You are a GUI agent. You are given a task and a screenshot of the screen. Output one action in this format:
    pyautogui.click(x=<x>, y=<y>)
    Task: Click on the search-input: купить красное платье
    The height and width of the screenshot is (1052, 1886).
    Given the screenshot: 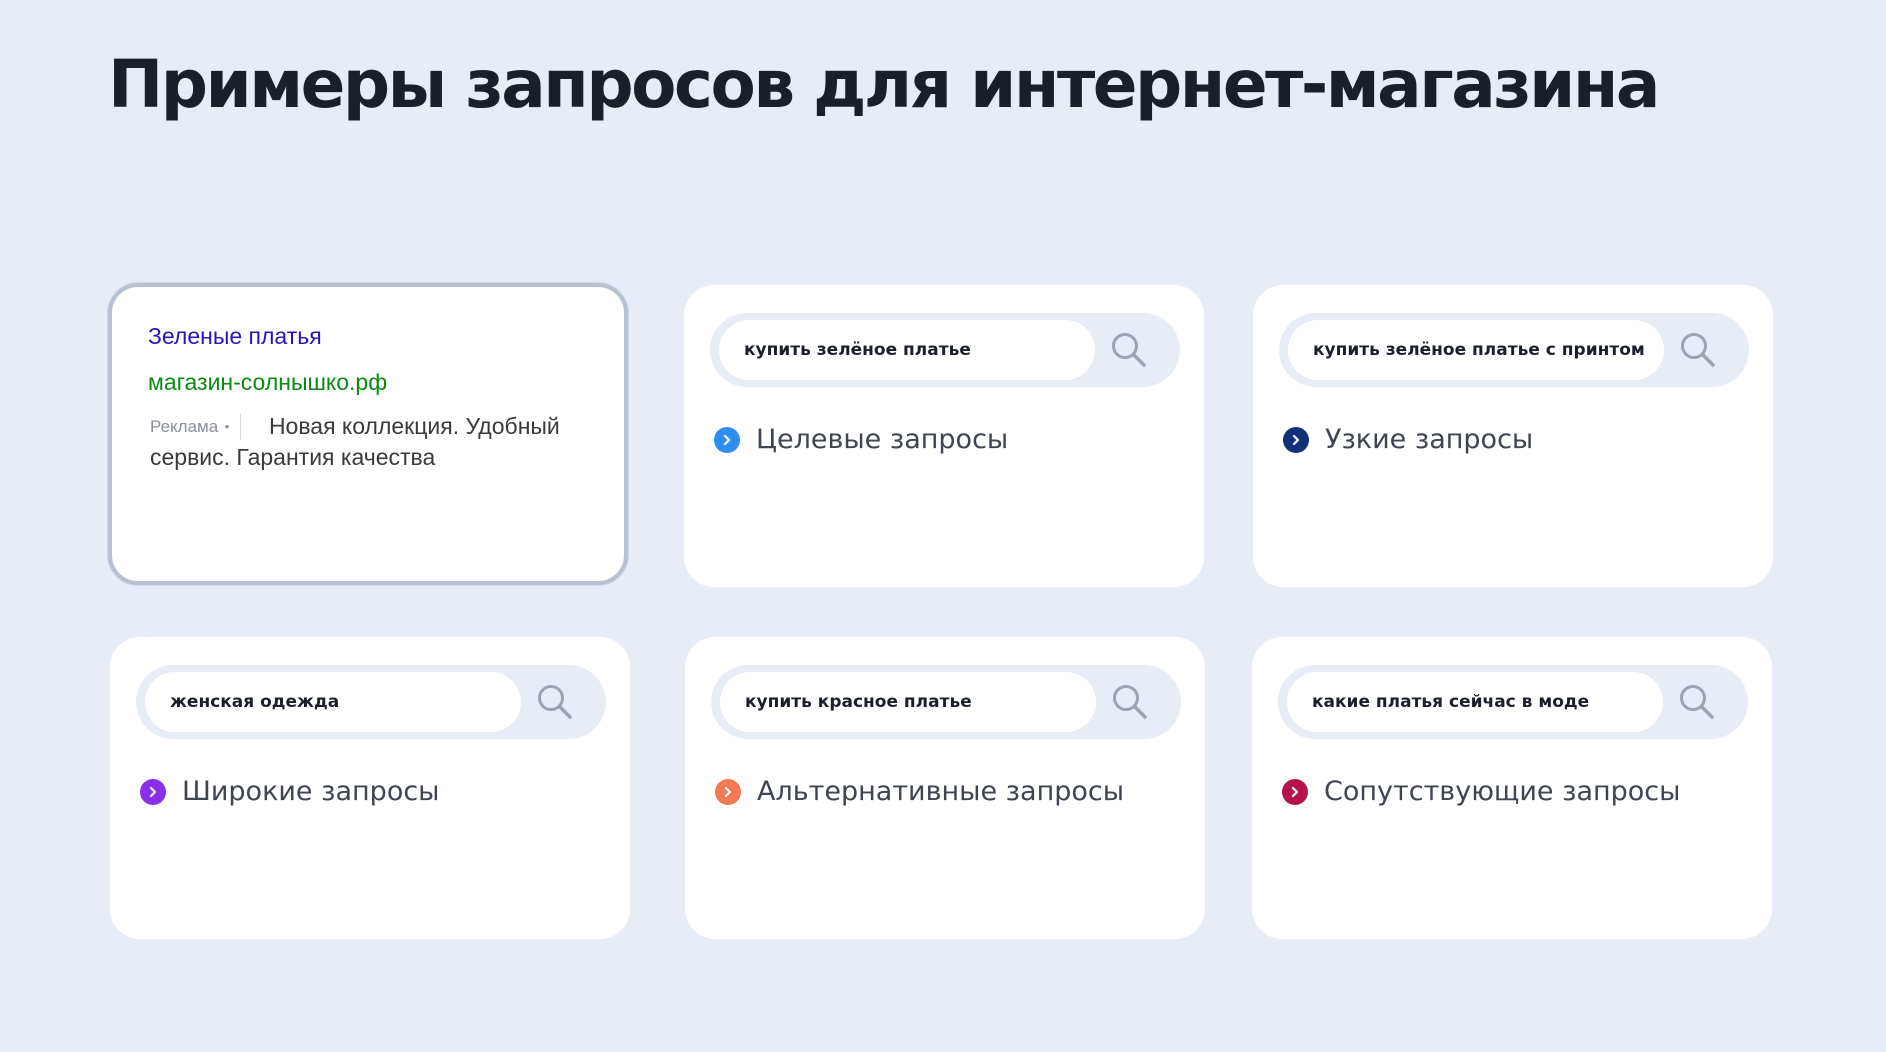 What is the action you would take?
    pyautogui.click(x=908, y=702)
    